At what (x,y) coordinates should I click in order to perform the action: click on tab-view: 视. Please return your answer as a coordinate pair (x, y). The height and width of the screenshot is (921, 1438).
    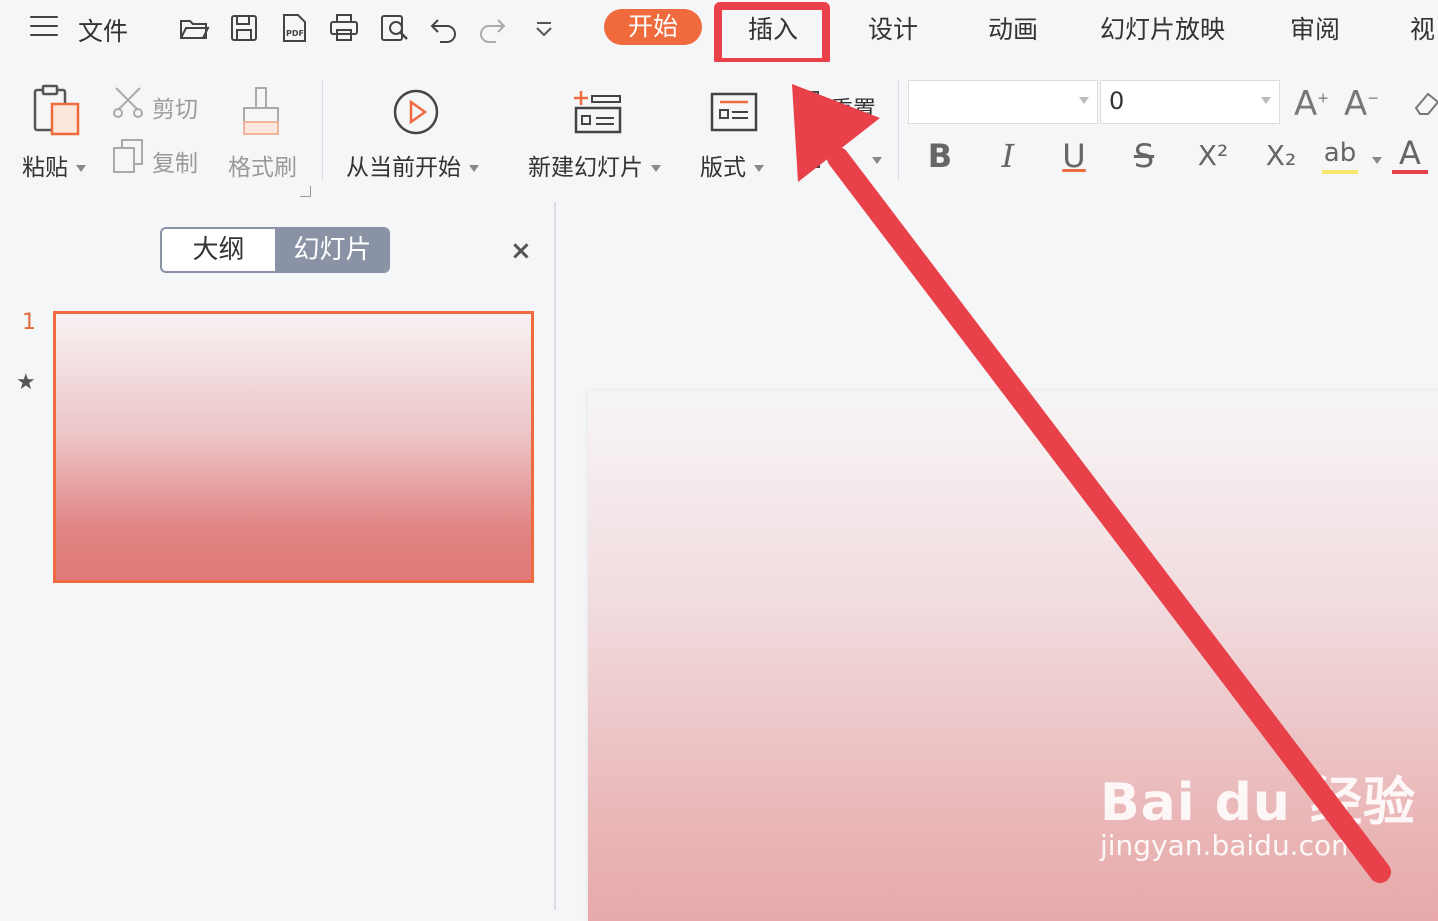
    Looking at the image, I should click on (1422, 28).